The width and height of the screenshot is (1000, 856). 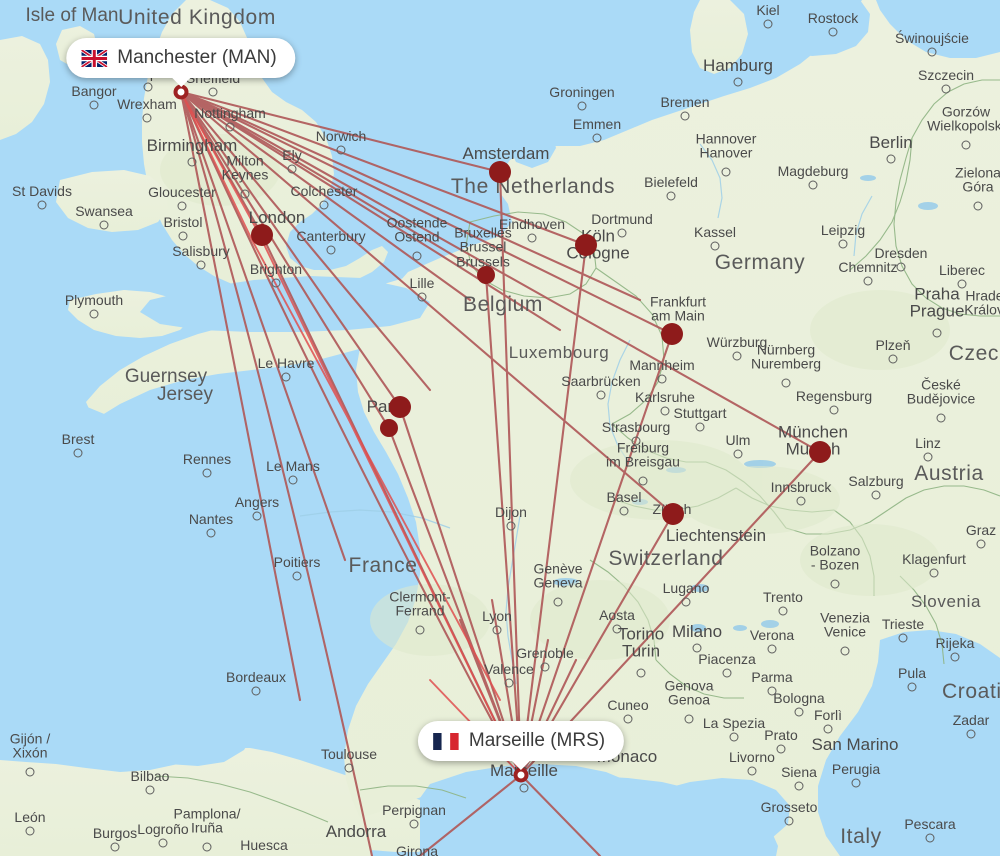 I want to click on callout-label: Manchester (MAN), so click(x=197, y=57).